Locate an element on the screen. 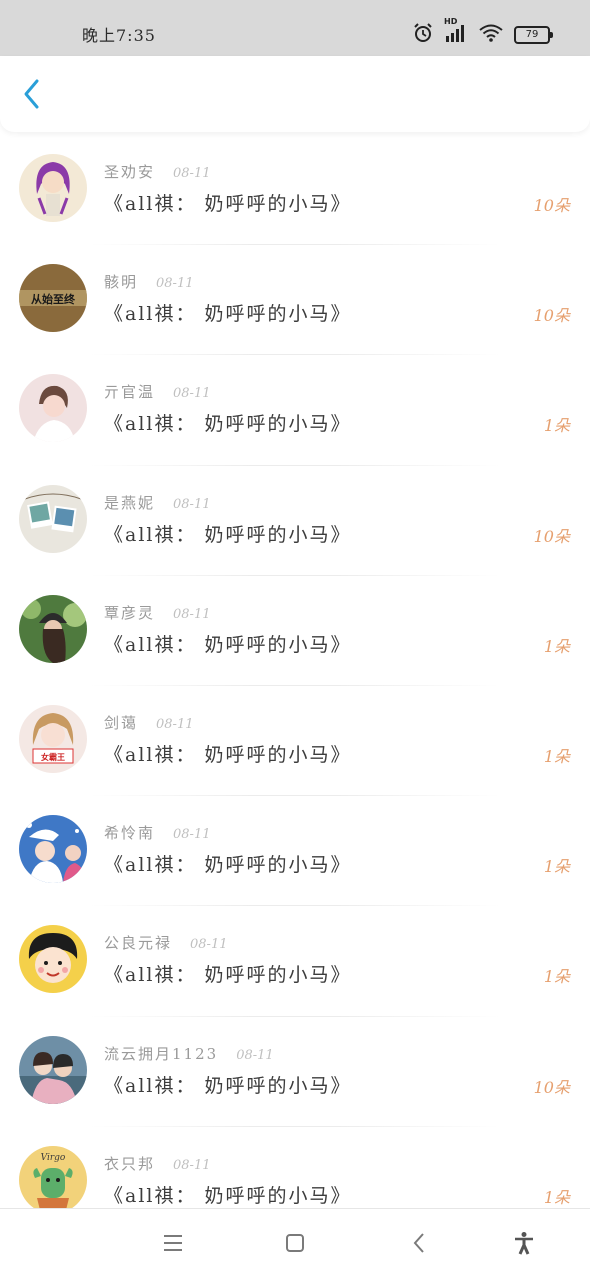 The width and height of the screenshot is (590, 1280). user-name: 亓官温 is located at coordinates (130, 392).